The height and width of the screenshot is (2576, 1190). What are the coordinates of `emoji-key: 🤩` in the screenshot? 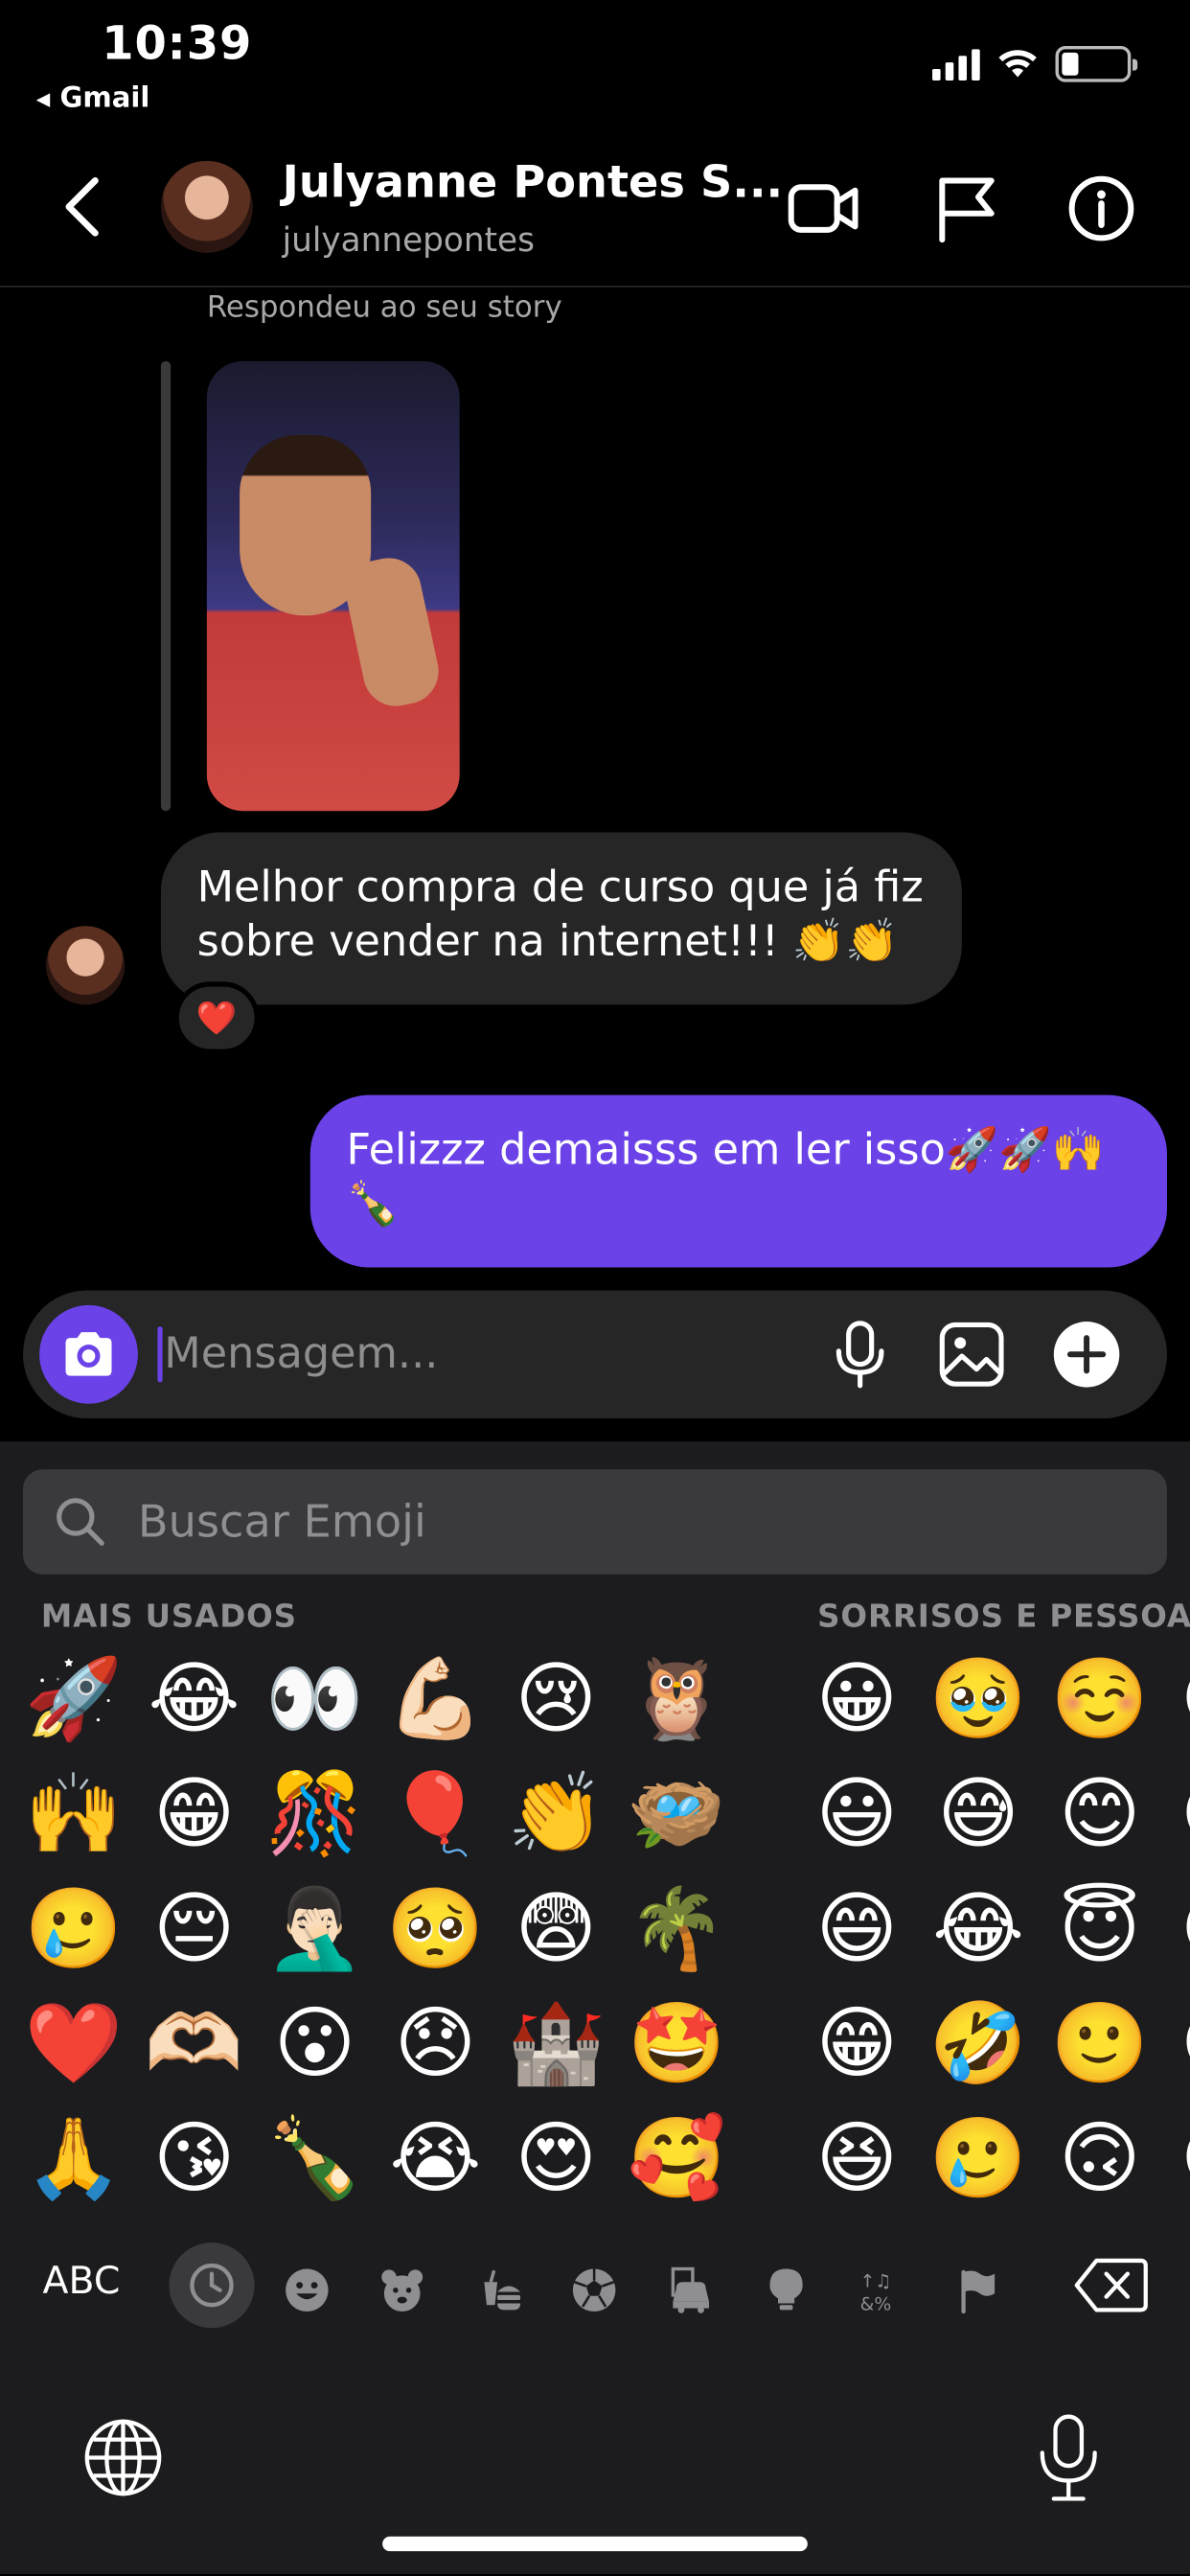 It's located at (677, 2044).